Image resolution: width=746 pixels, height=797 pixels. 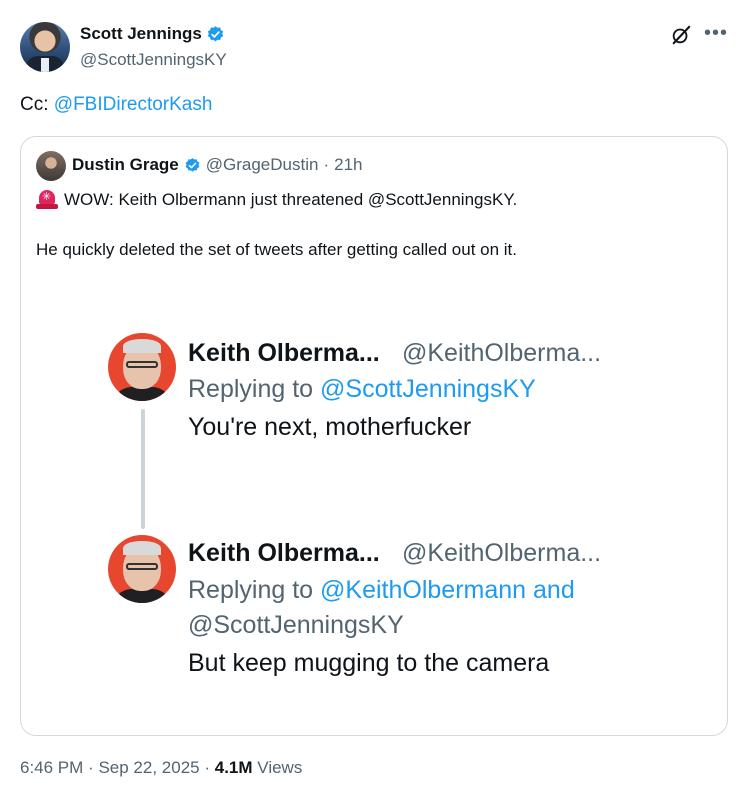 I want to click on tweet-text: Cc: @FBIDirectorKash, so click(x=116, y=105).